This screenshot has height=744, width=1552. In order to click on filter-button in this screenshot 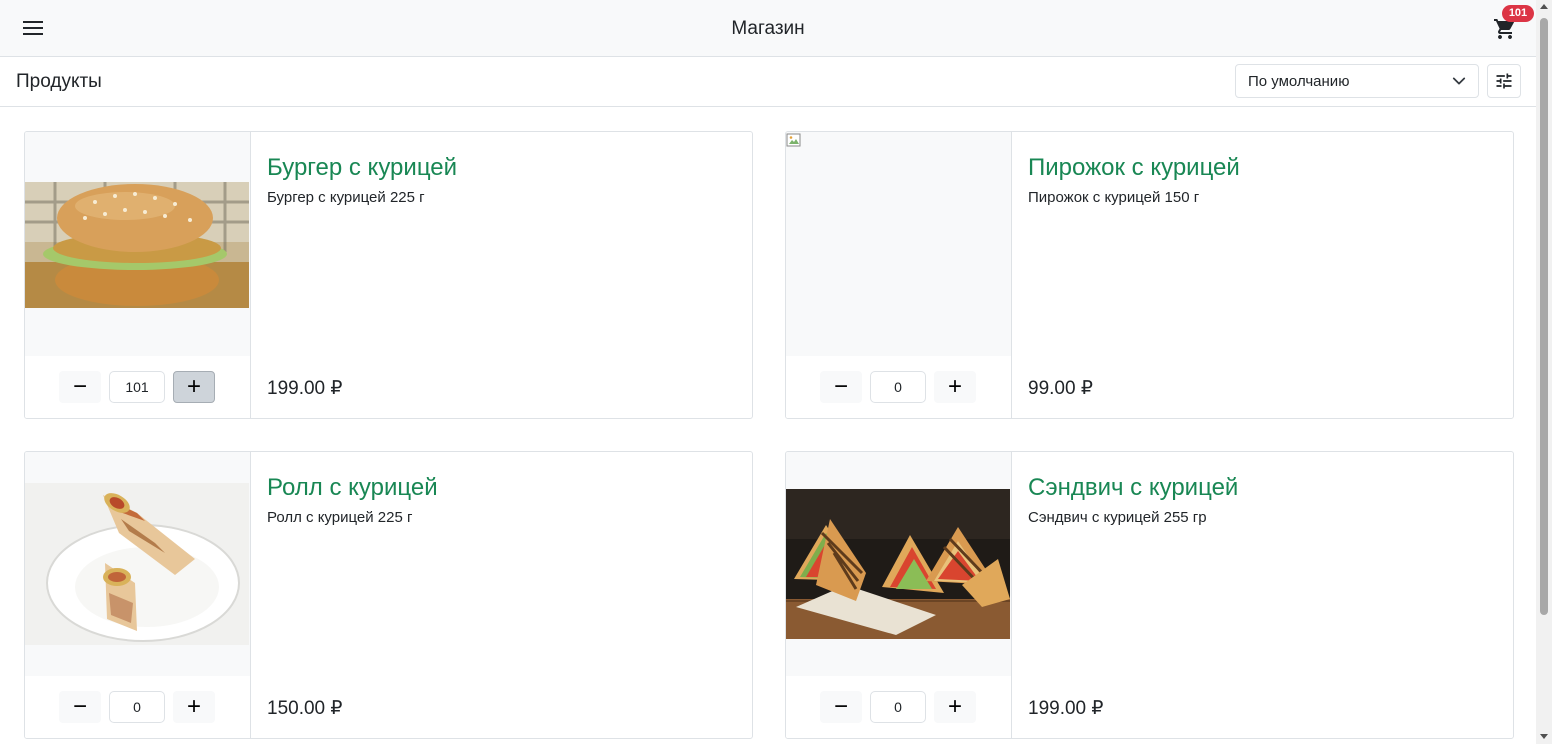, I will do `click(1504, 81)`.